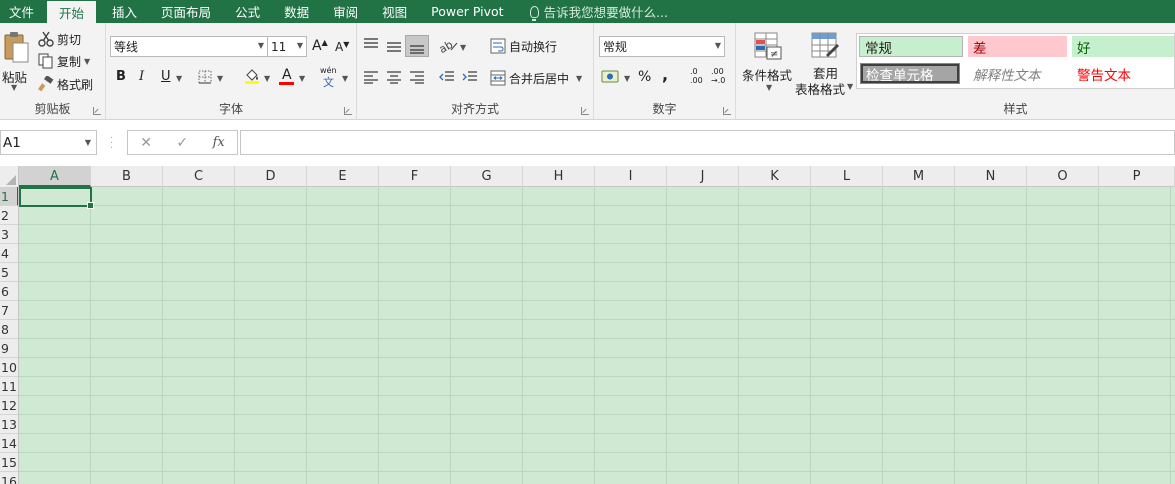 Image resolution: width=1175 pixels, height=484 pixels. Describe the element at coordinates (220, 78) in the screenshot. I see `borders-chevron-down-icon: ▼` at that location.